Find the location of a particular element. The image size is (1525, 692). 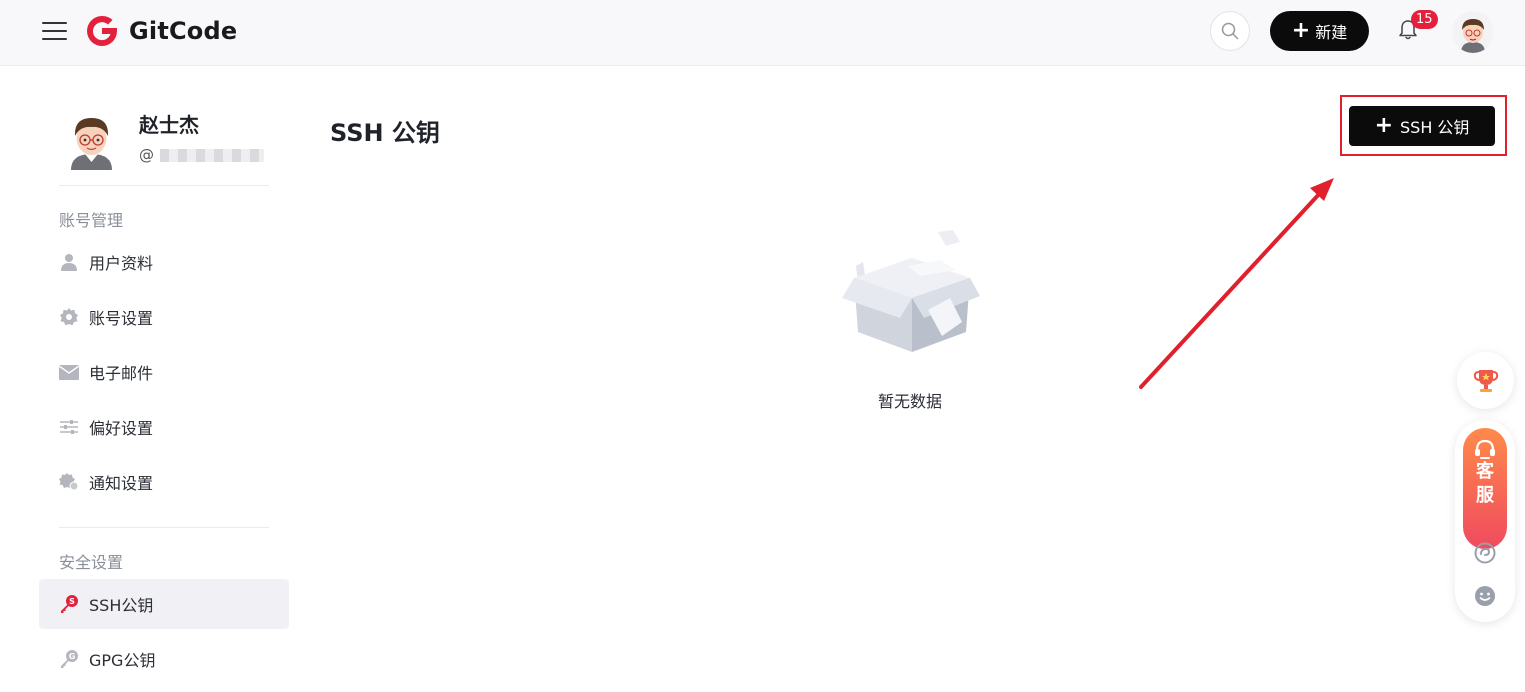

sidebar-item-notification-settings: 通知设置 is located at coordinates (164, 482).